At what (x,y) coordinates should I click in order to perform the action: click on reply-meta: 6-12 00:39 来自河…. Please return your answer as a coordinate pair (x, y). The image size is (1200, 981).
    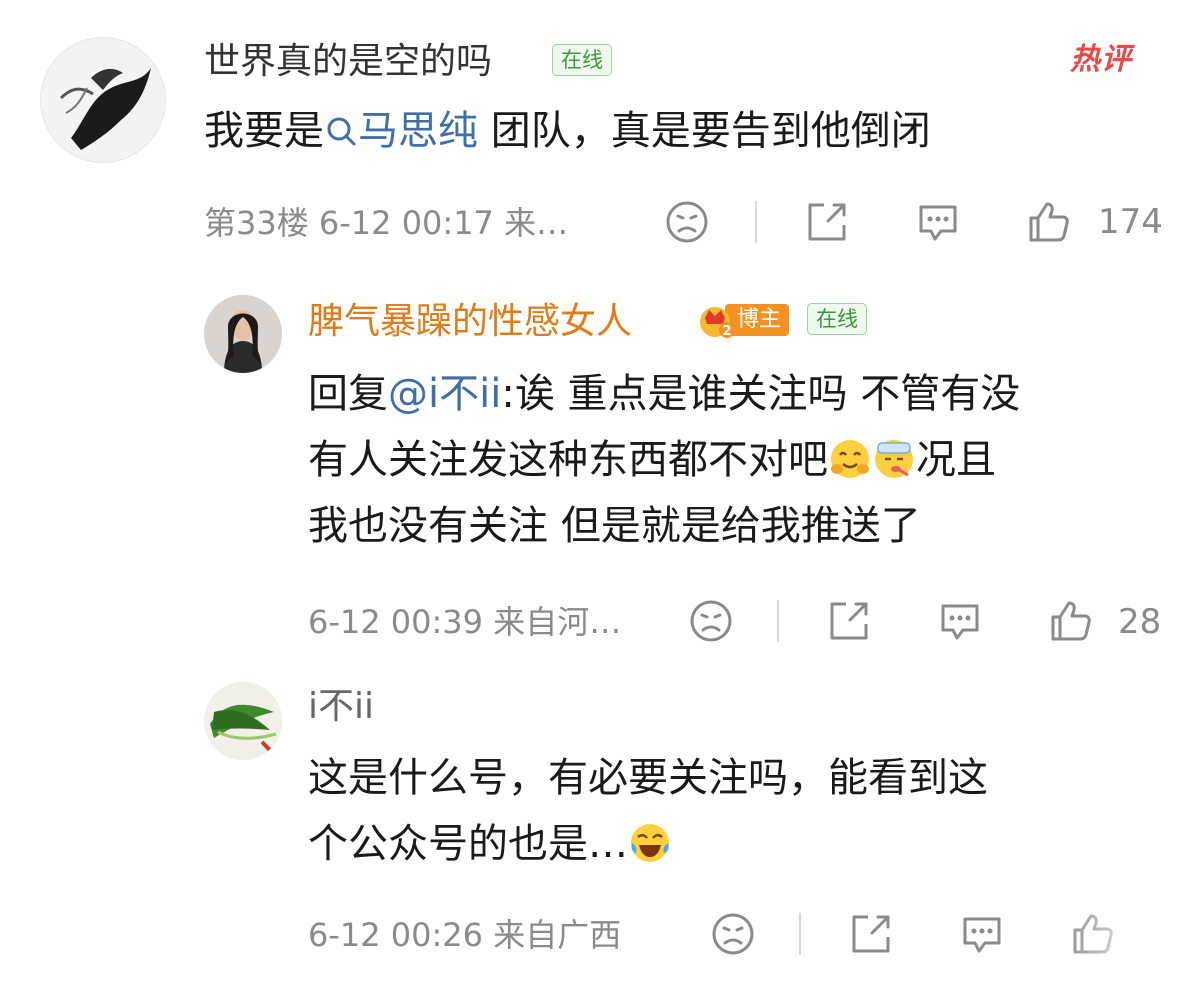
    Looking at the image, I should click on (465, 622).